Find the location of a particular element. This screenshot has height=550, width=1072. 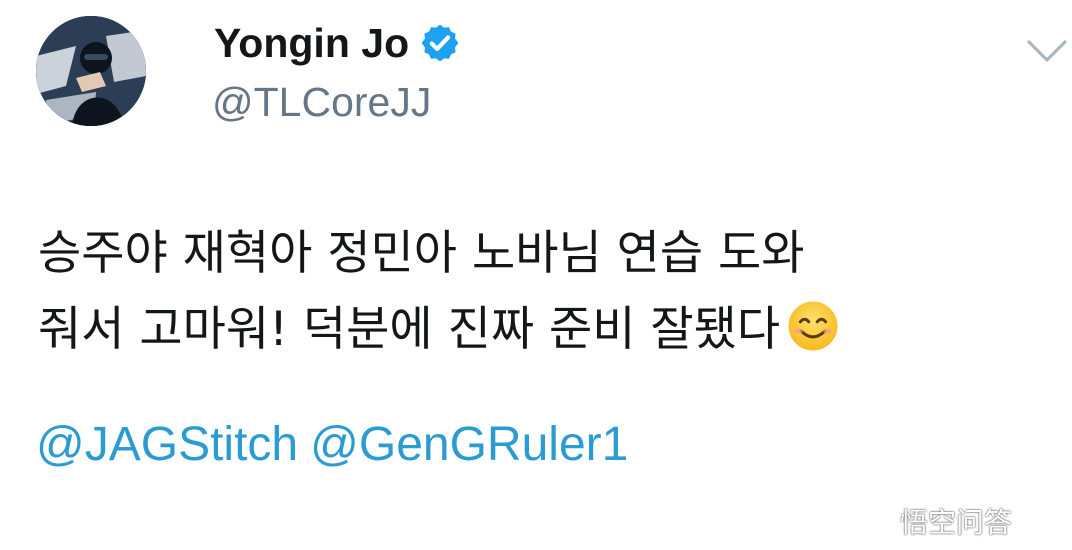

wukong-logo-icon is located at coordinates (874, 524).